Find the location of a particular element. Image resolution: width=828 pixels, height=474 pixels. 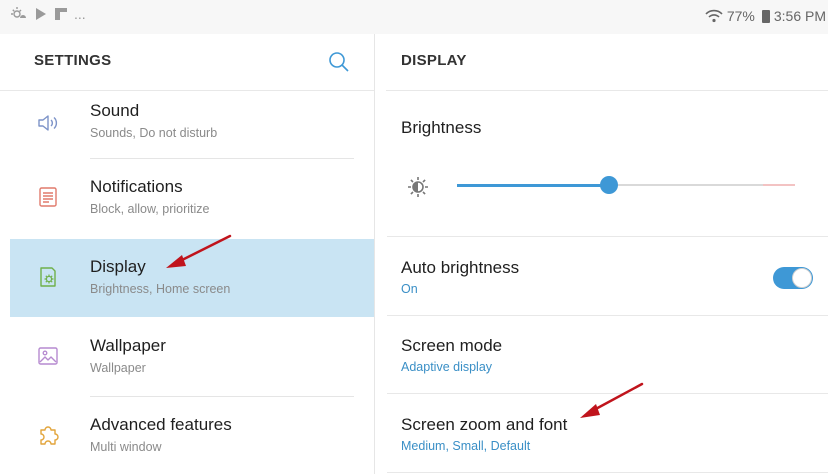

menu-item-label: Notifications is located at coordinates (136, 186).